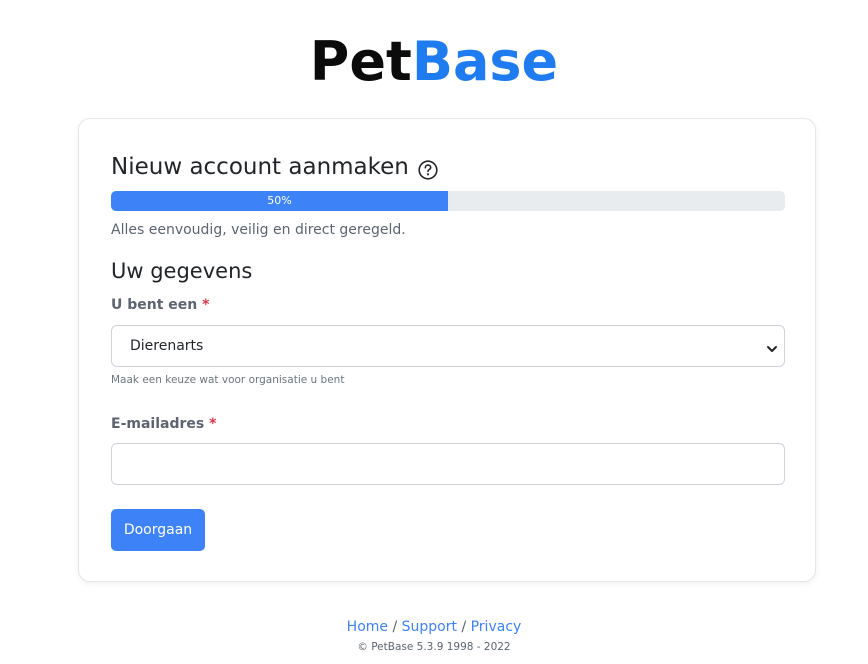 This screenshot has width=868, height=664. I want to click on petbase-logo: PetBase, so click(434, 62).